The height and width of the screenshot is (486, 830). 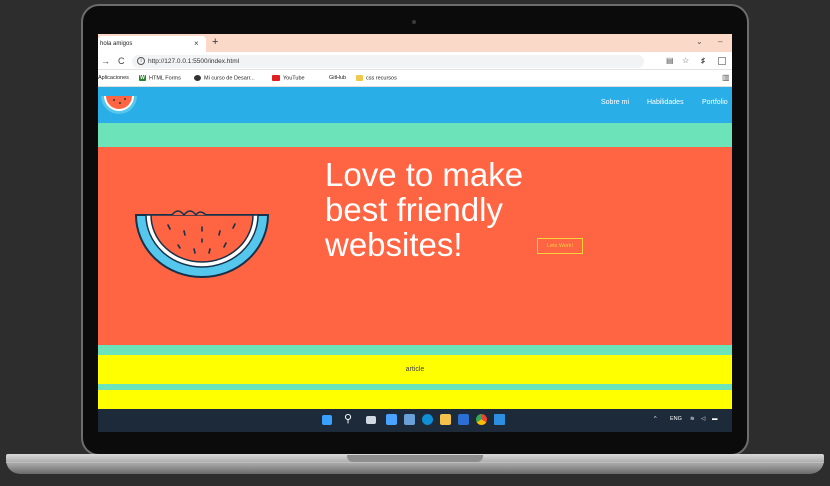 I want to click on w-icon: W, so click(x=142, y=78).